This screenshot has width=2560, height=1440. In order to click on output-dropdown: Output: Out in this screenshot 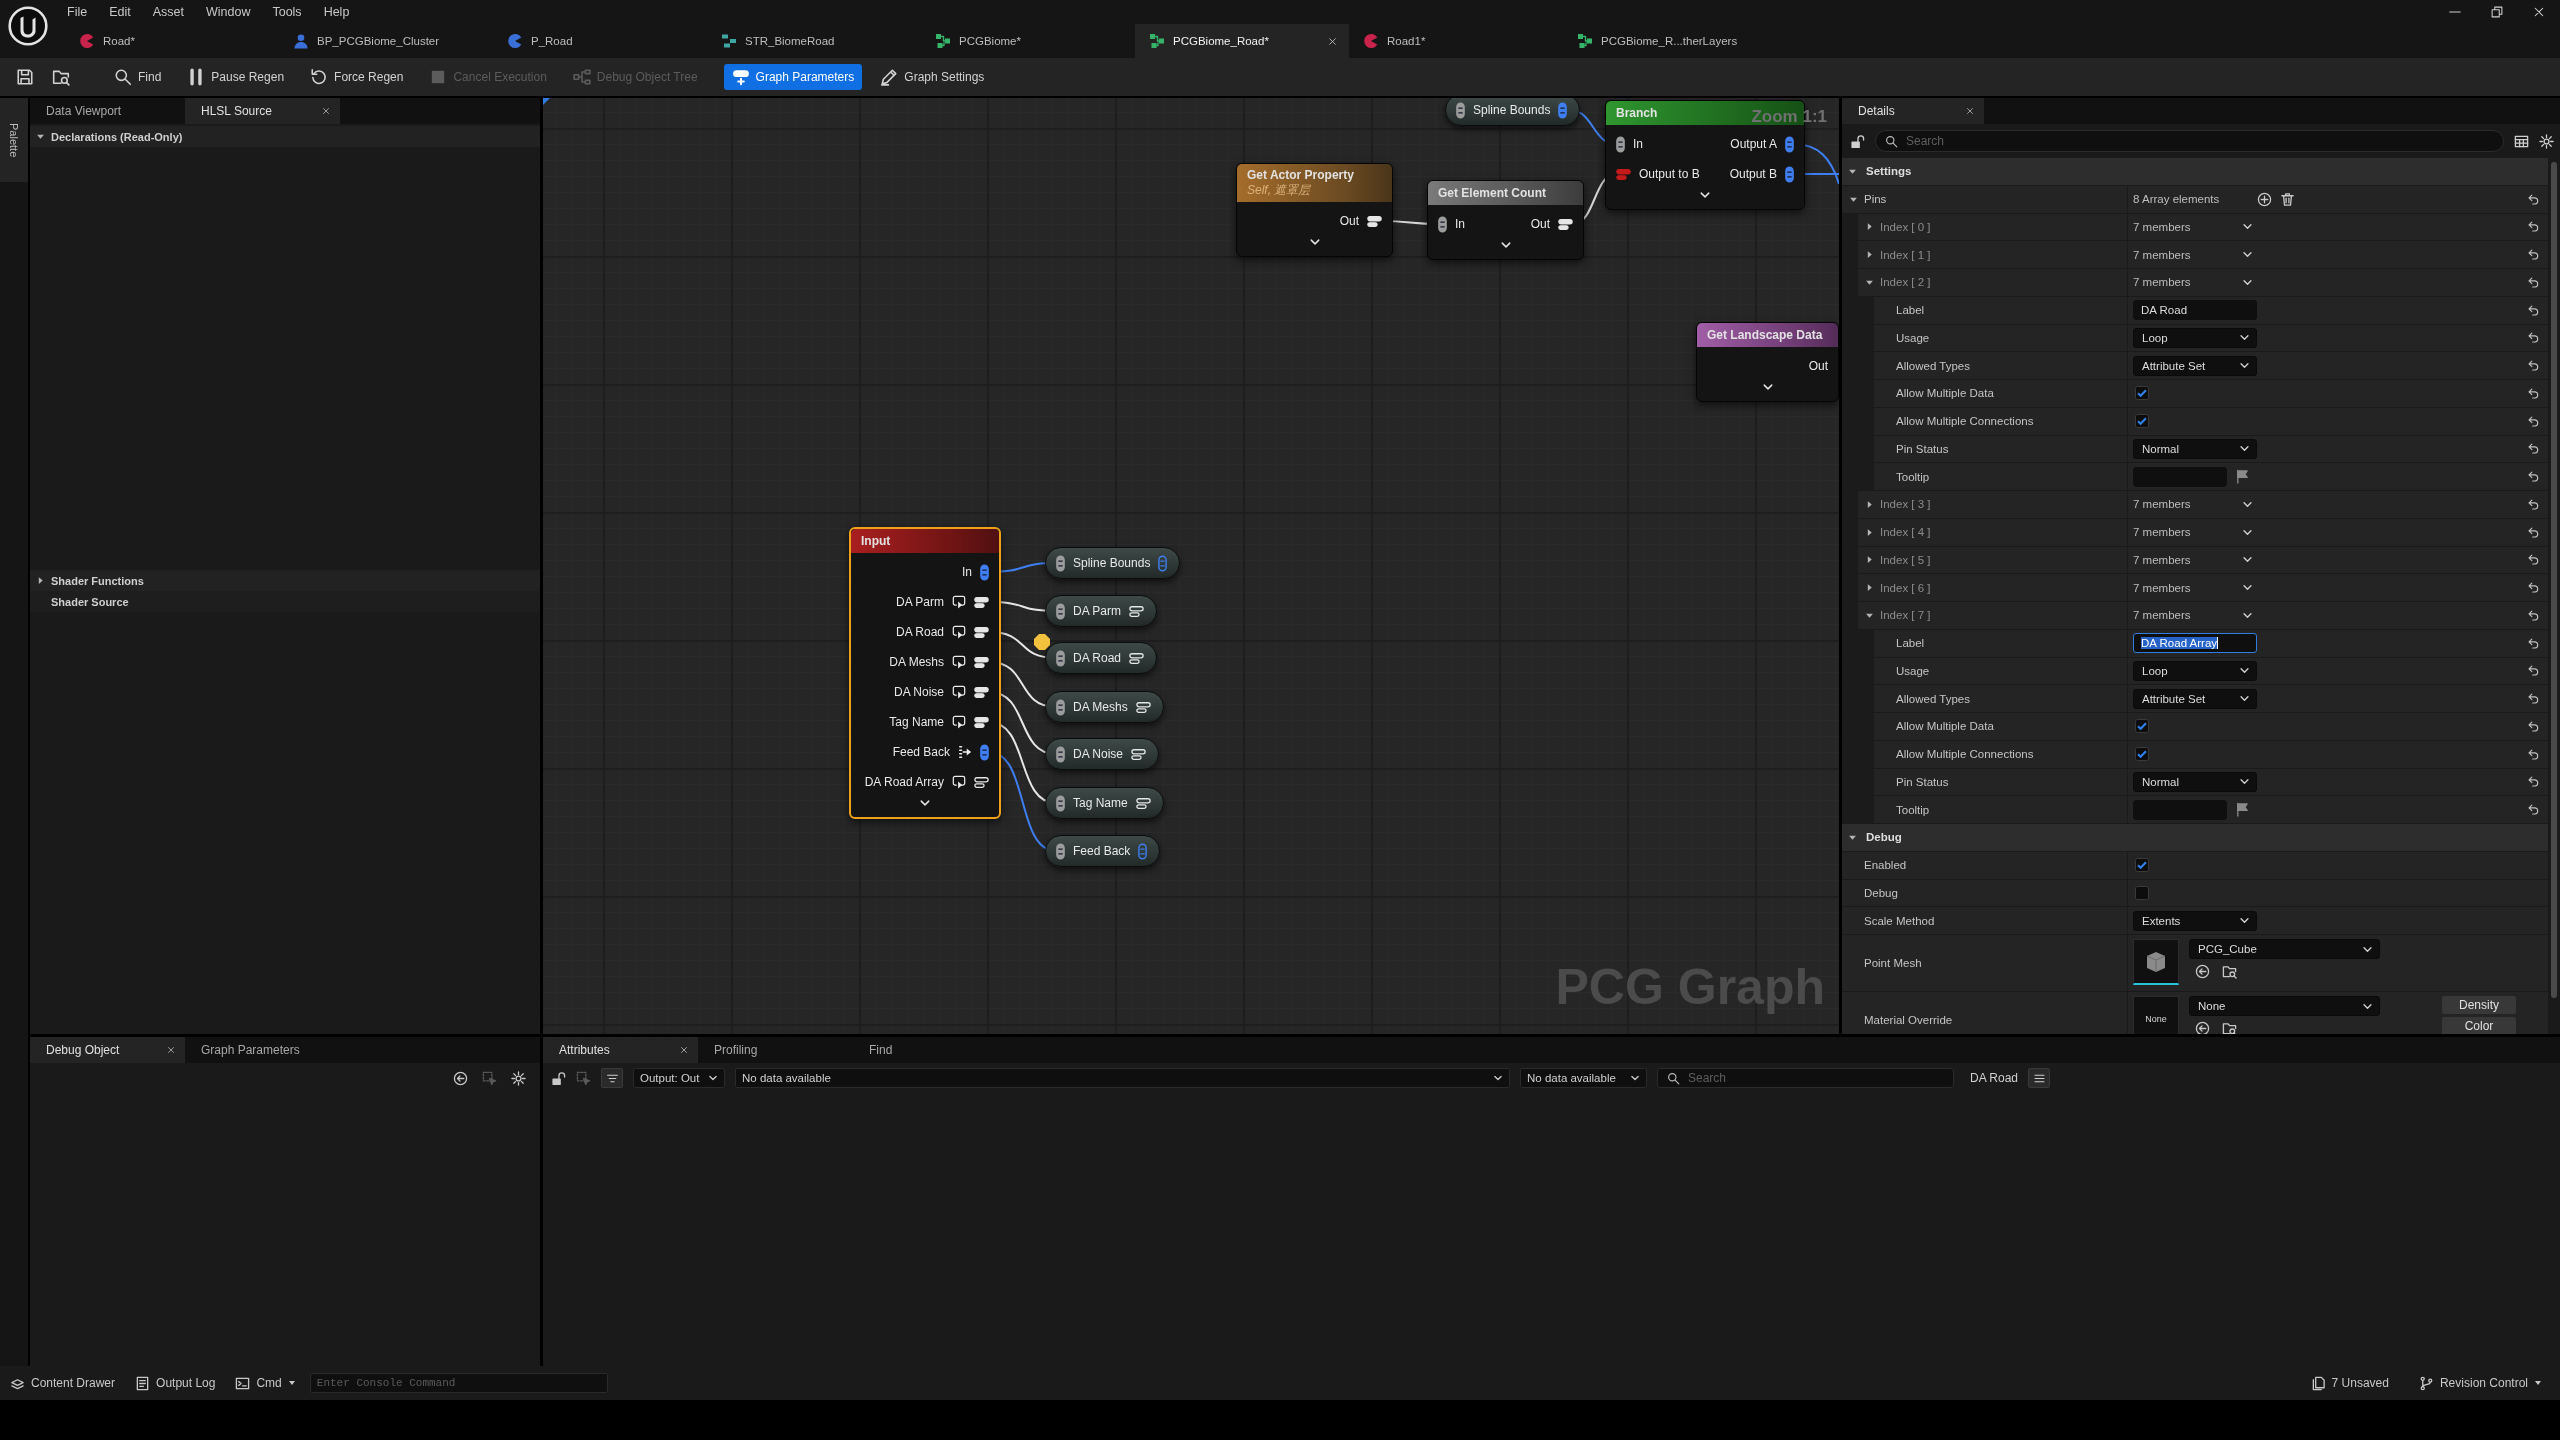, I will do `click(679, 1078)`.